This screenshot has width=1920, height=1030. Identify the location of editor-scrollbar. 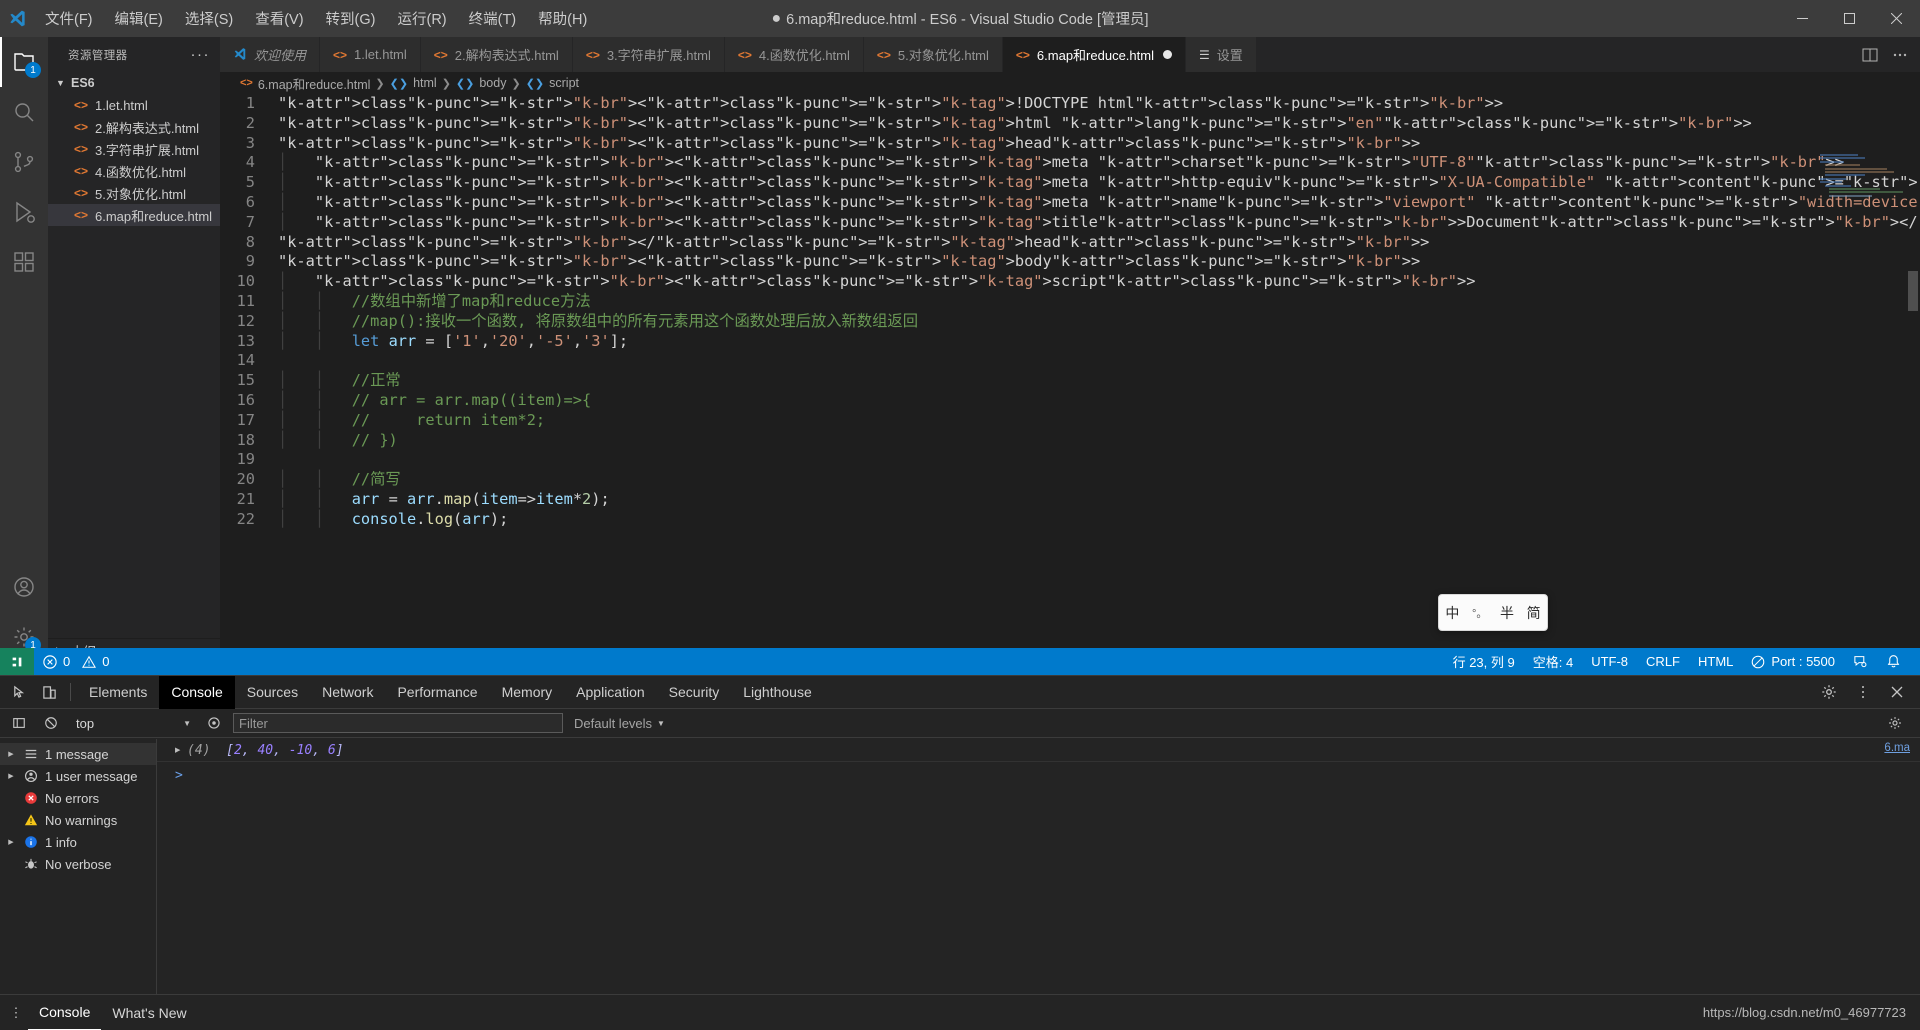
(1913, 406).